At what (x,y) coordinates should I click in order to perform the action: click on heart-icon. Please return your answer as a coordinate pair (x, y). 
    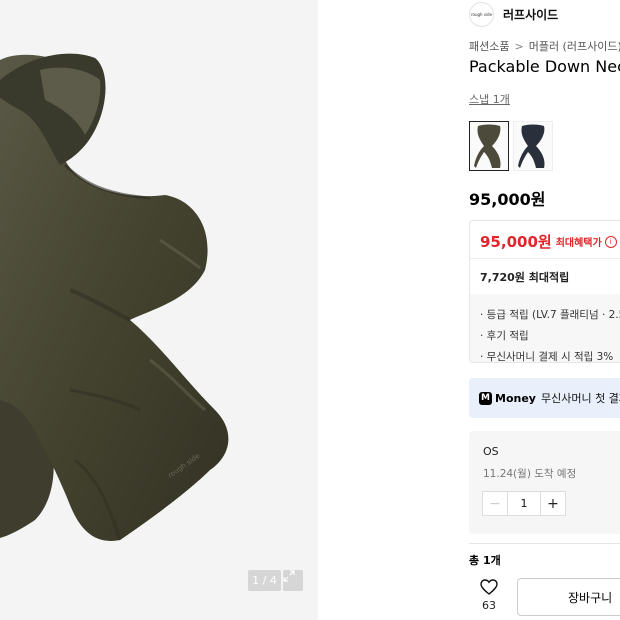
    Looking at the image, I should click on (489, 587).